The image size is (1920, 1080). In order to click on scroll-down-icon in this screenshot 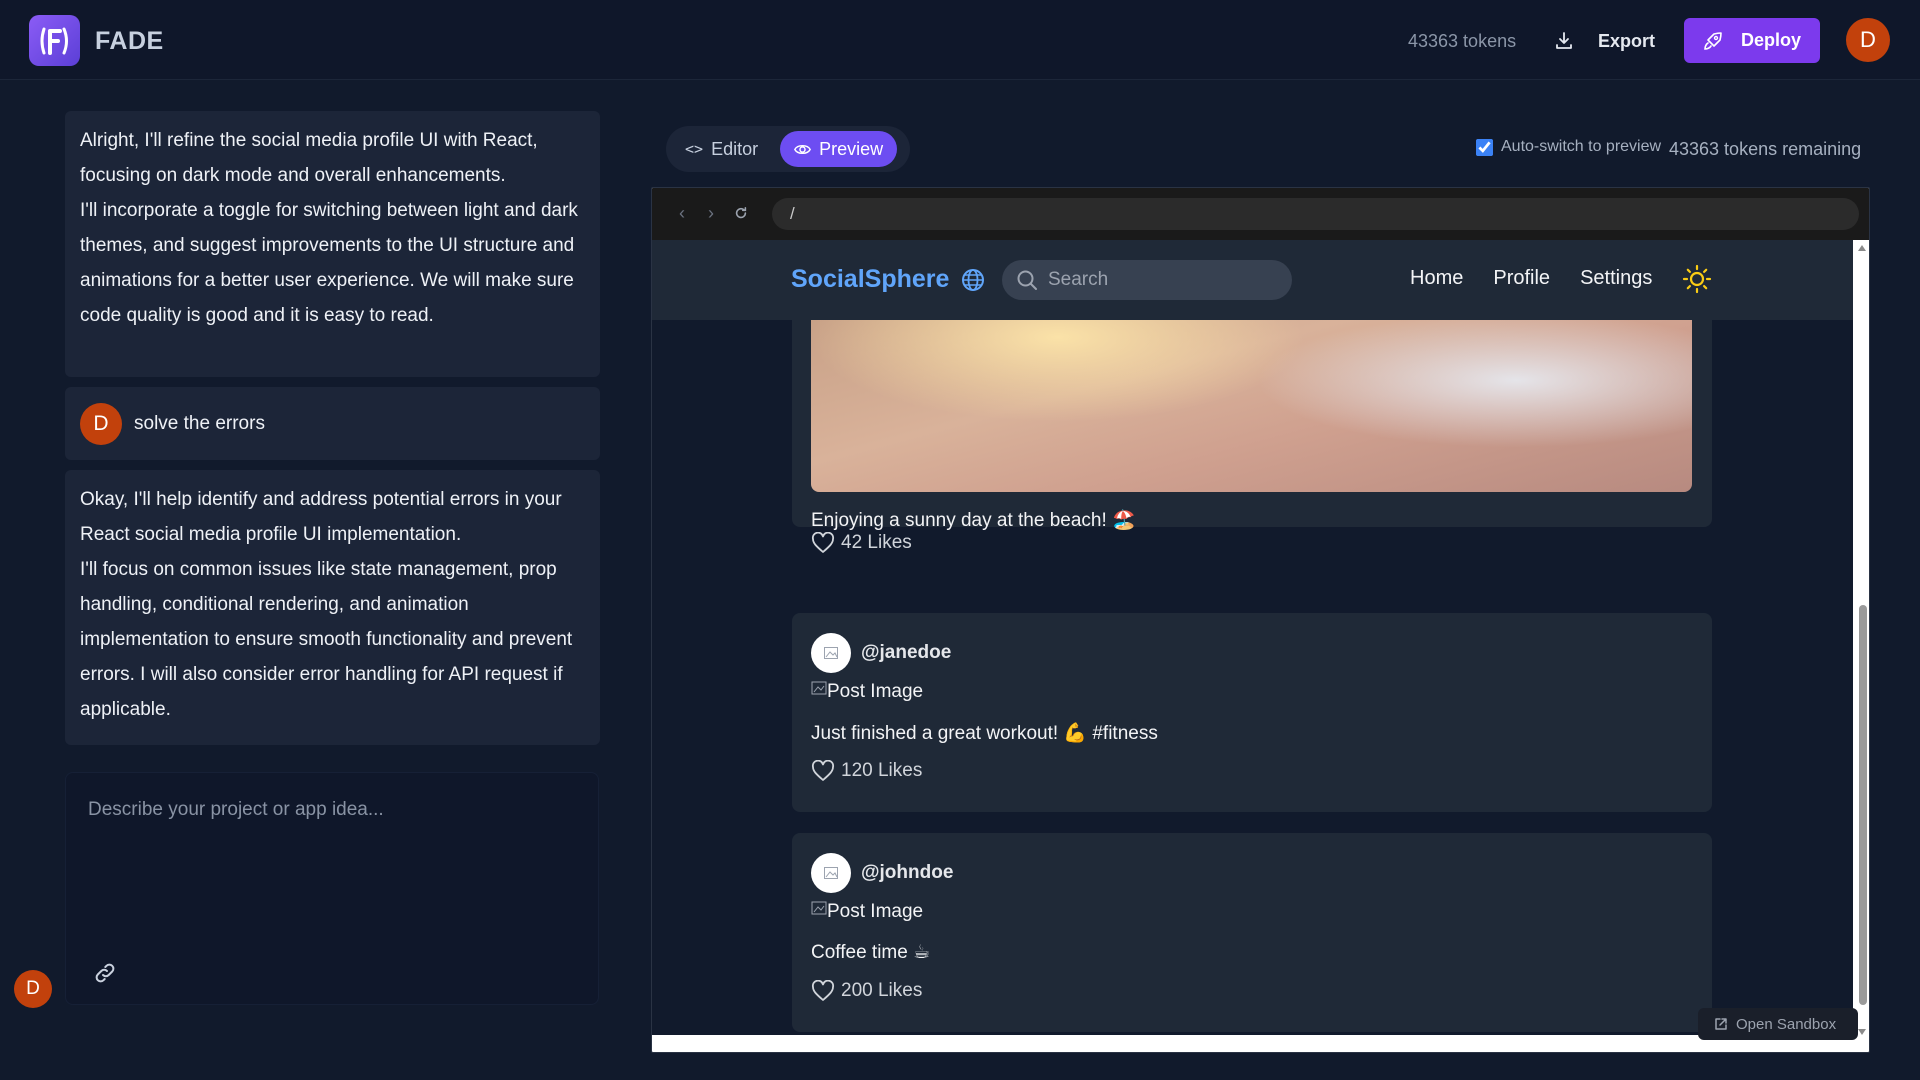, I will do `click(1862, 1032)`.